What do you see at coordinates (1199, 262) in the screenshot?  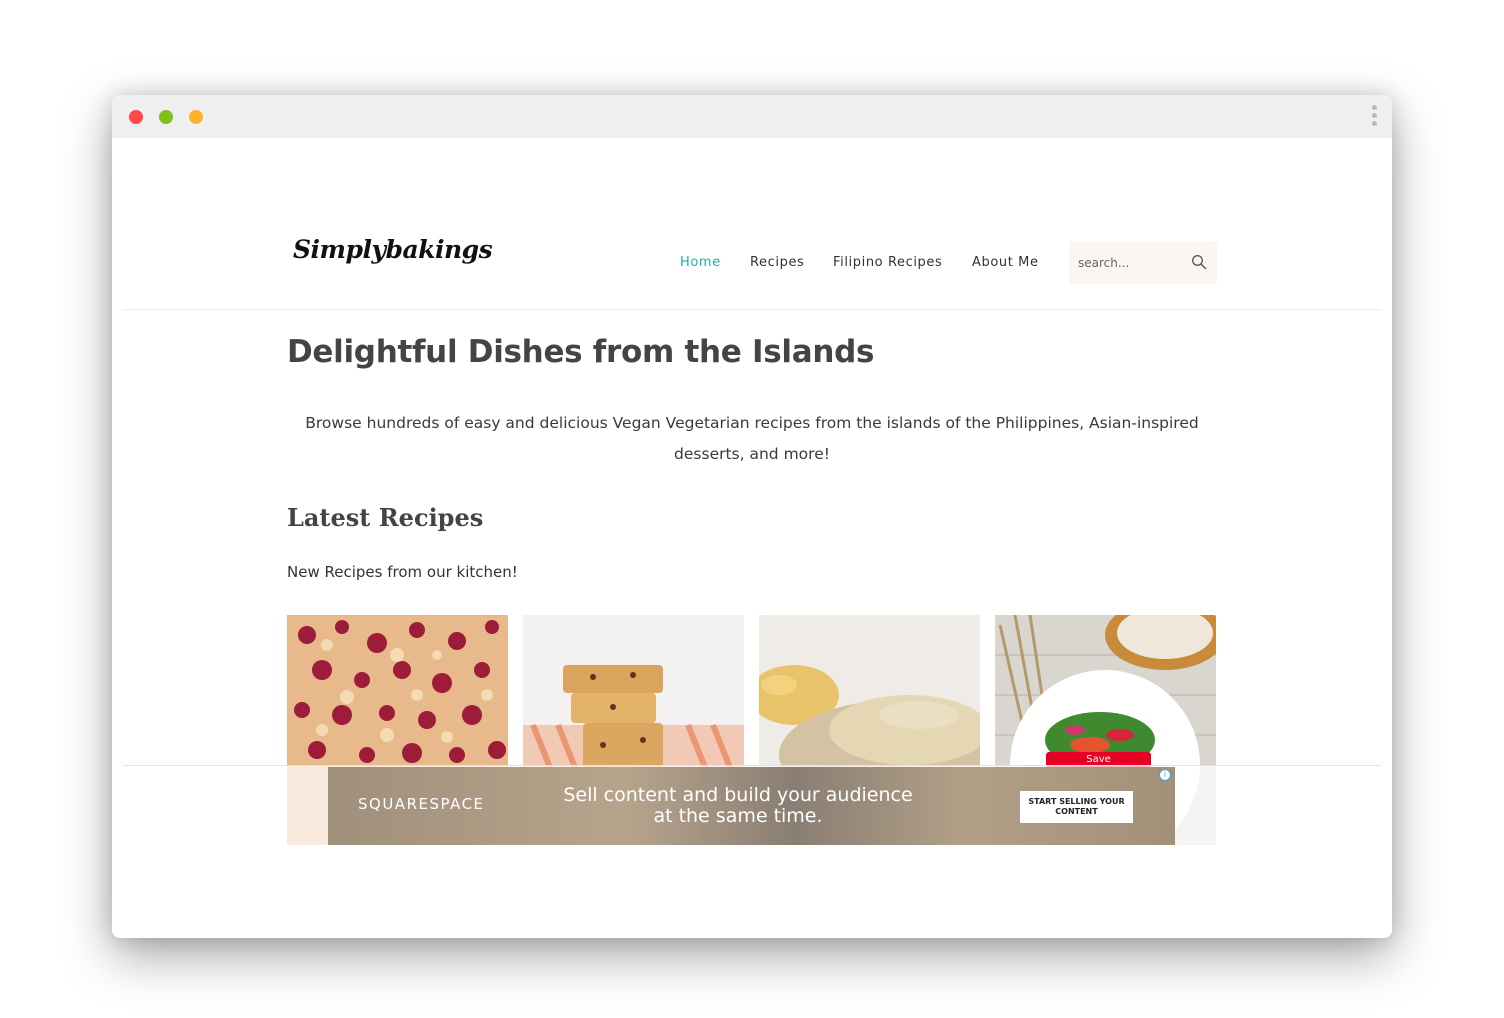 I see `search-icon` at bounding box center [1199, 262].